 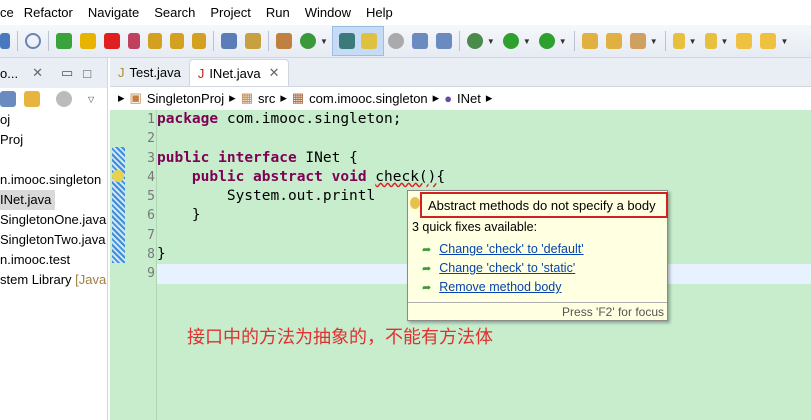 What do you see at coordinates (88, 41) in the screenshot?
I see `suspend-icon` at bounding box center [88, 41].